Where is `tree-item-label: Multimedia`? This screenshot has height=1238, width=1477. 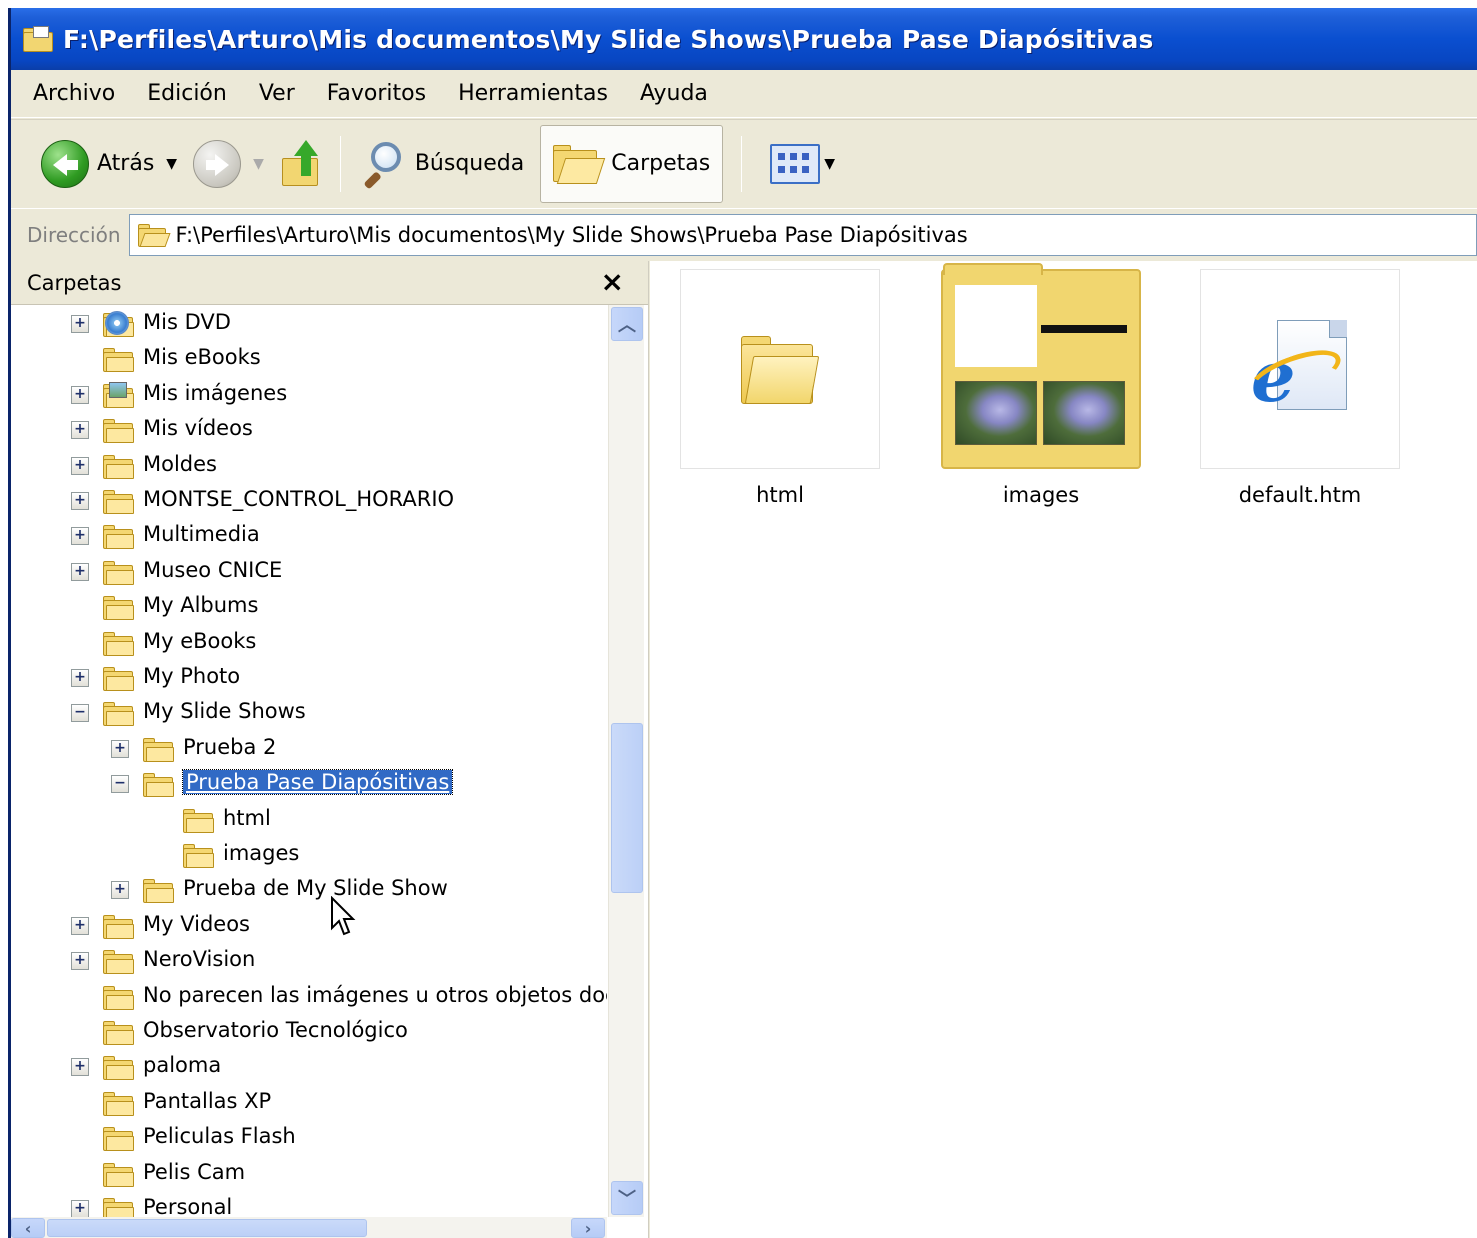
tree-item-label: Multimedia is located at coordinates (201, 534).